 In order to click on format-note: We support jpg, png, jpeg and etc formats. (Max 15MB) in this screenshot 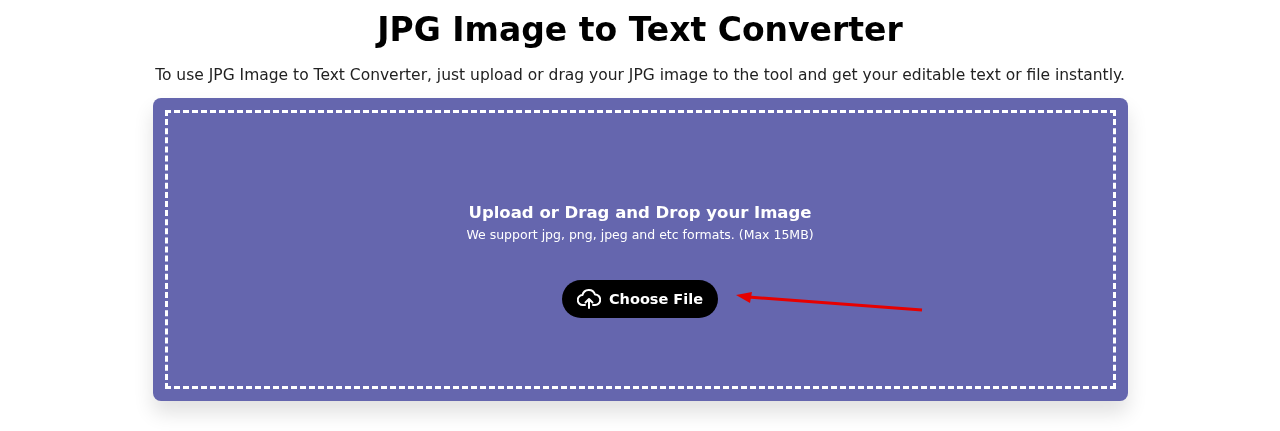, I will do `click(640, 234)`.